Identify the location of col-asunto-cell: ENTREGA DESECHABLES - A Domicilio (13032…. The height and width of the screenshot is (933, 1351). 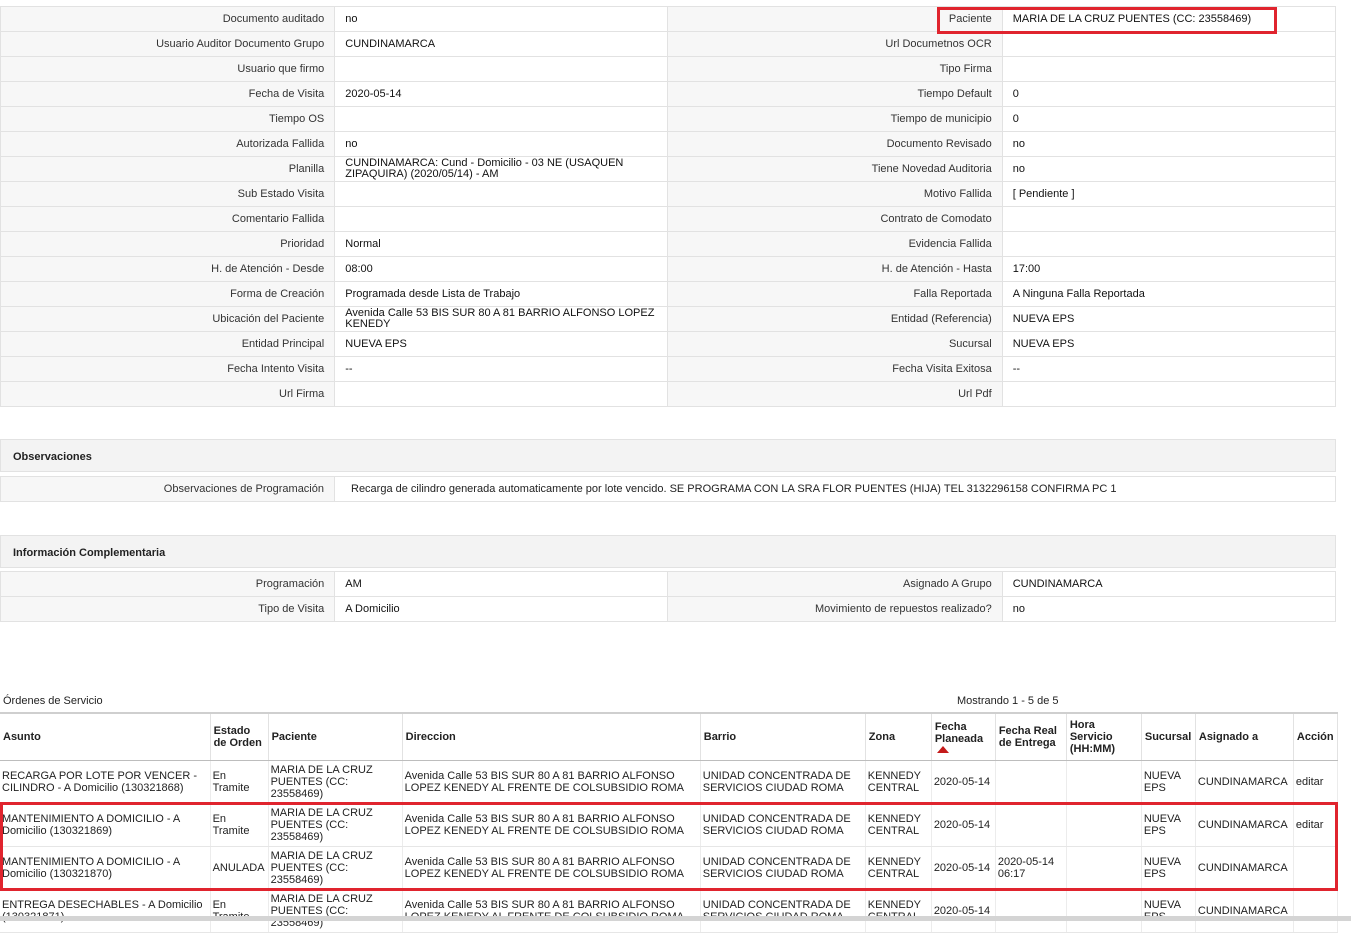
(105, 911).